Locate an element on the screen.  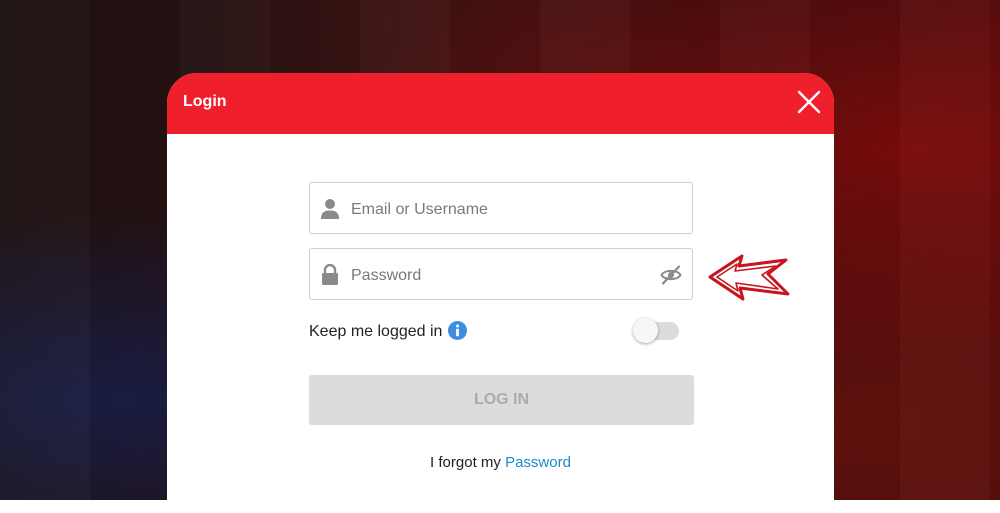
arrow-left-icon is located at coordinates (749, 277).